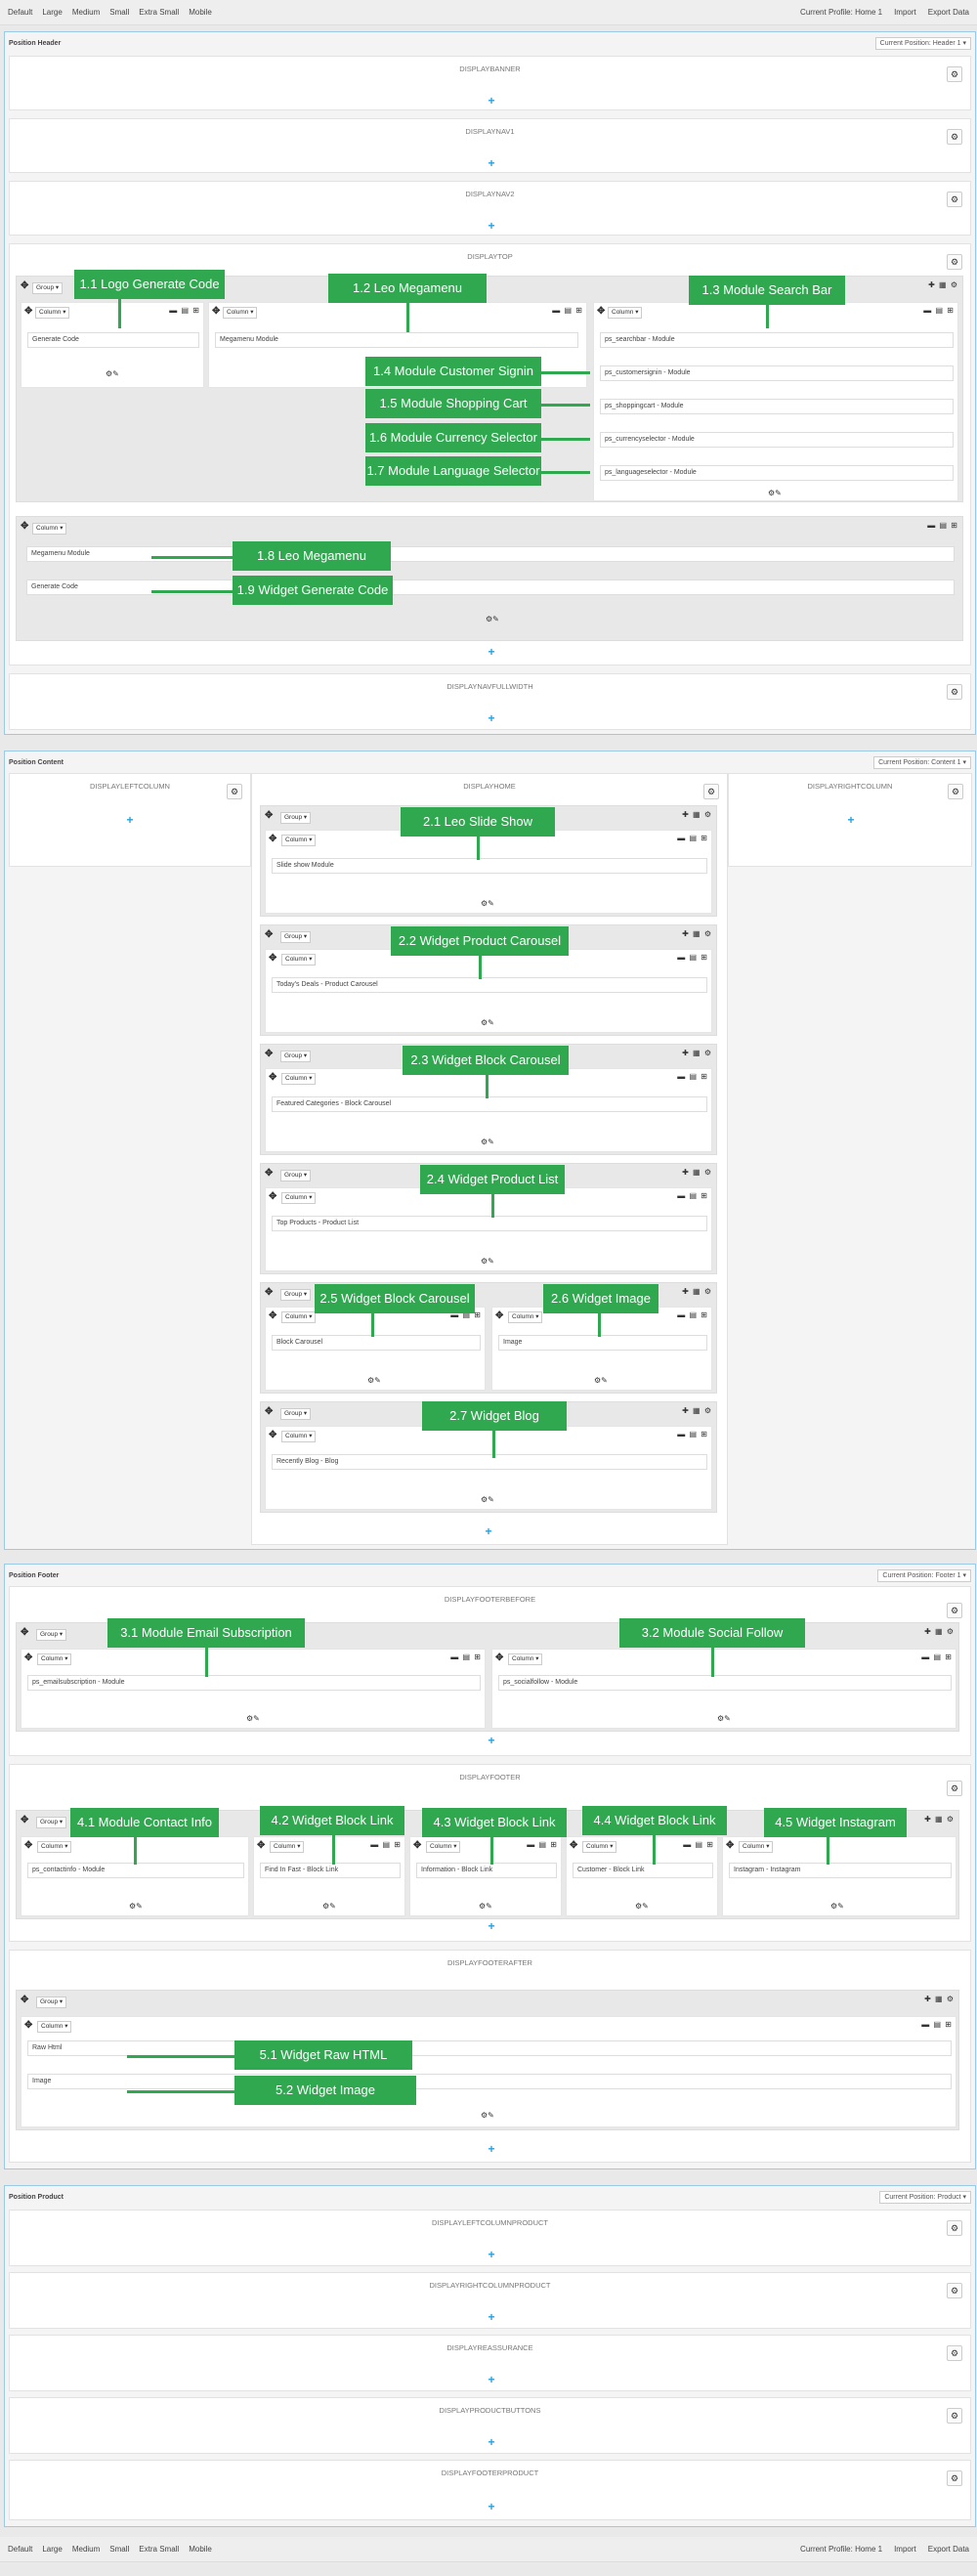 This screenshot has height=2576, width=977. Describe the element at coordinates (602, 1343) in the screenshot. I see `module-image: Image` at that location.